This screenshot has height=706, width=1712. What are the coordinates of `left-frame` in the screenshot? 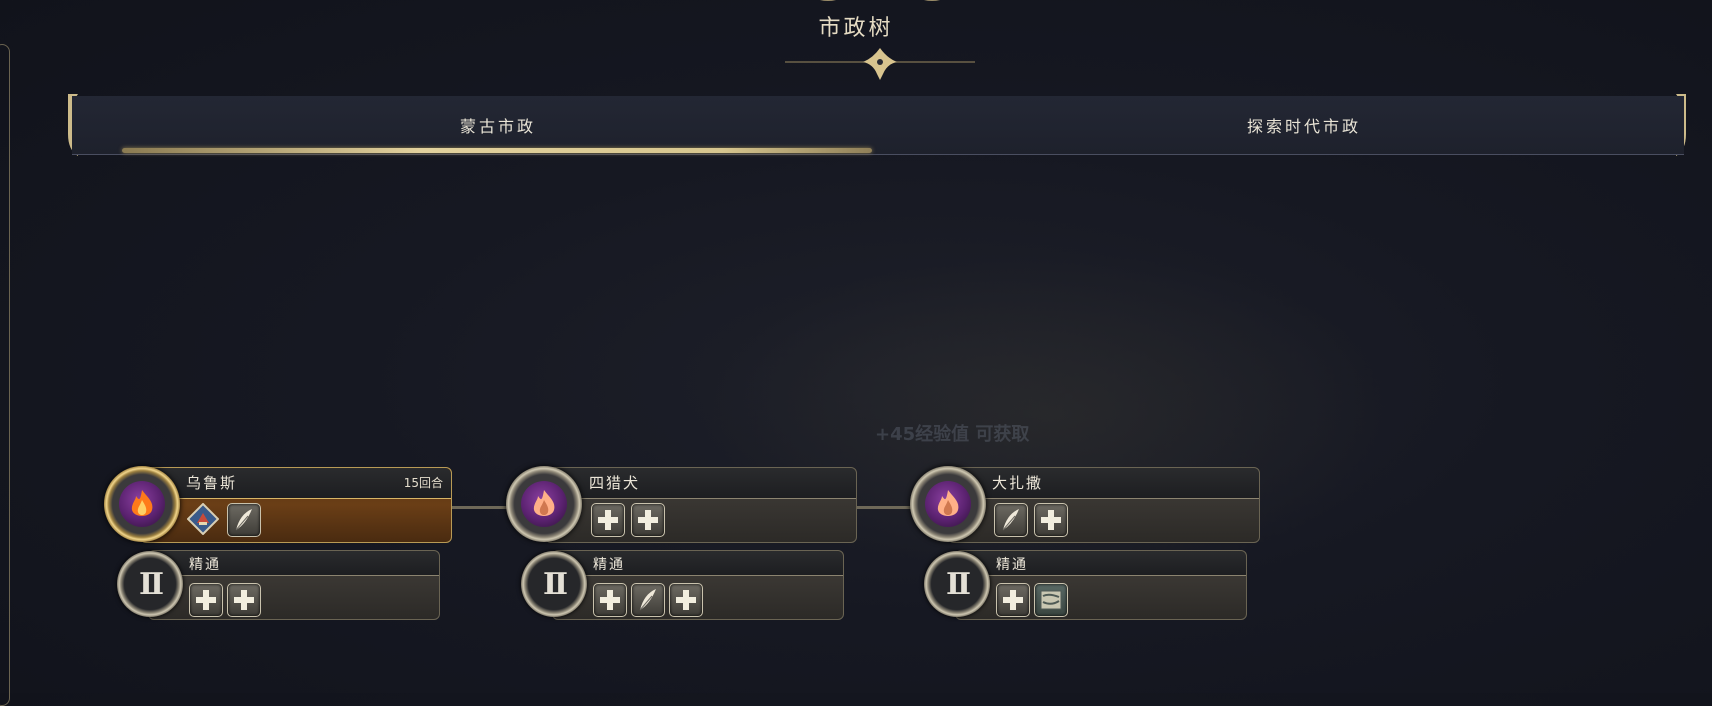 It's located at (5, 375).